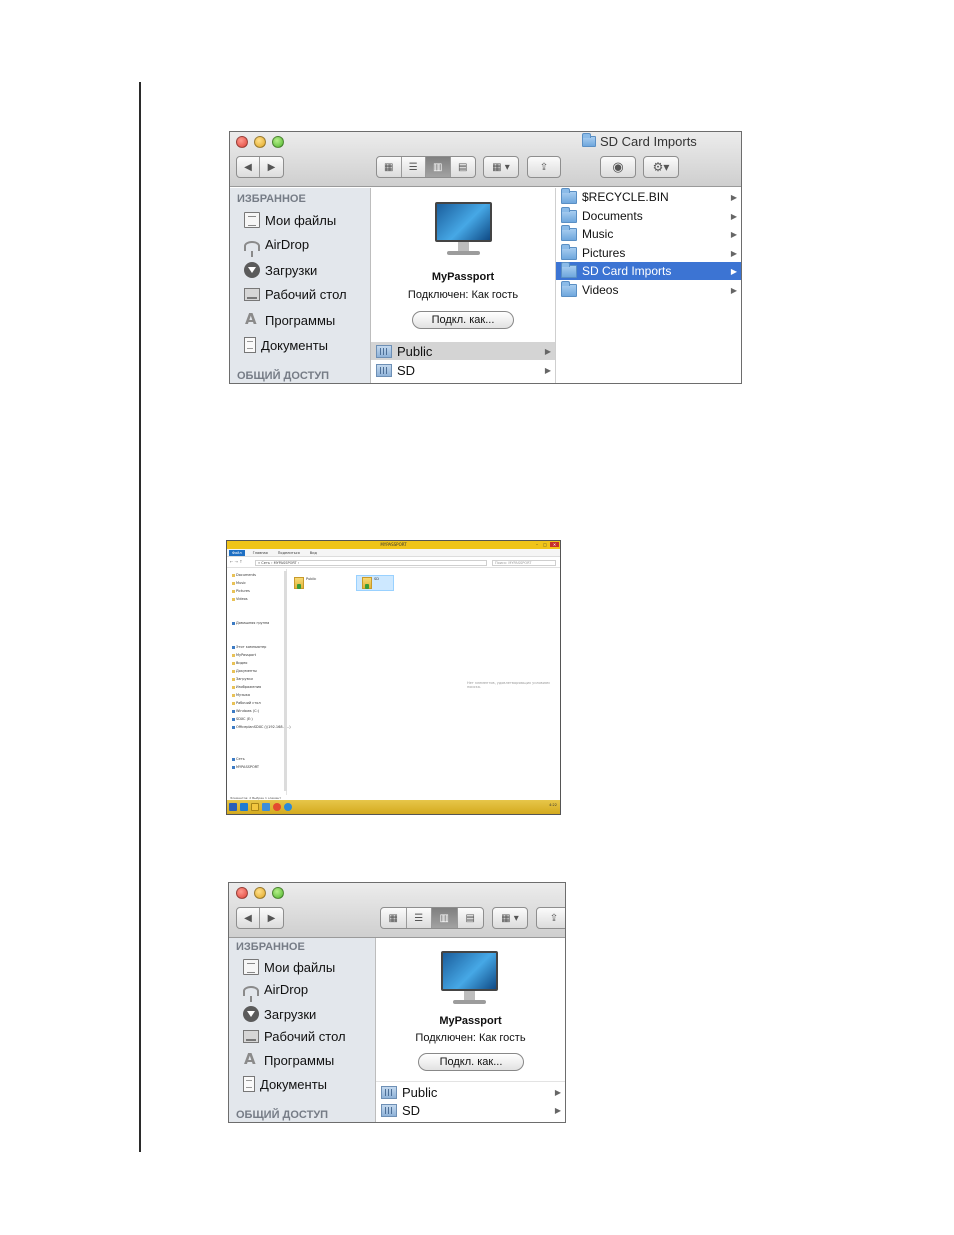 The image size is (954, 1235). What do you see at coordinates (285, 681) in the screenshot?
I see `nav-scrollbar` at bounding box center [285, 681].